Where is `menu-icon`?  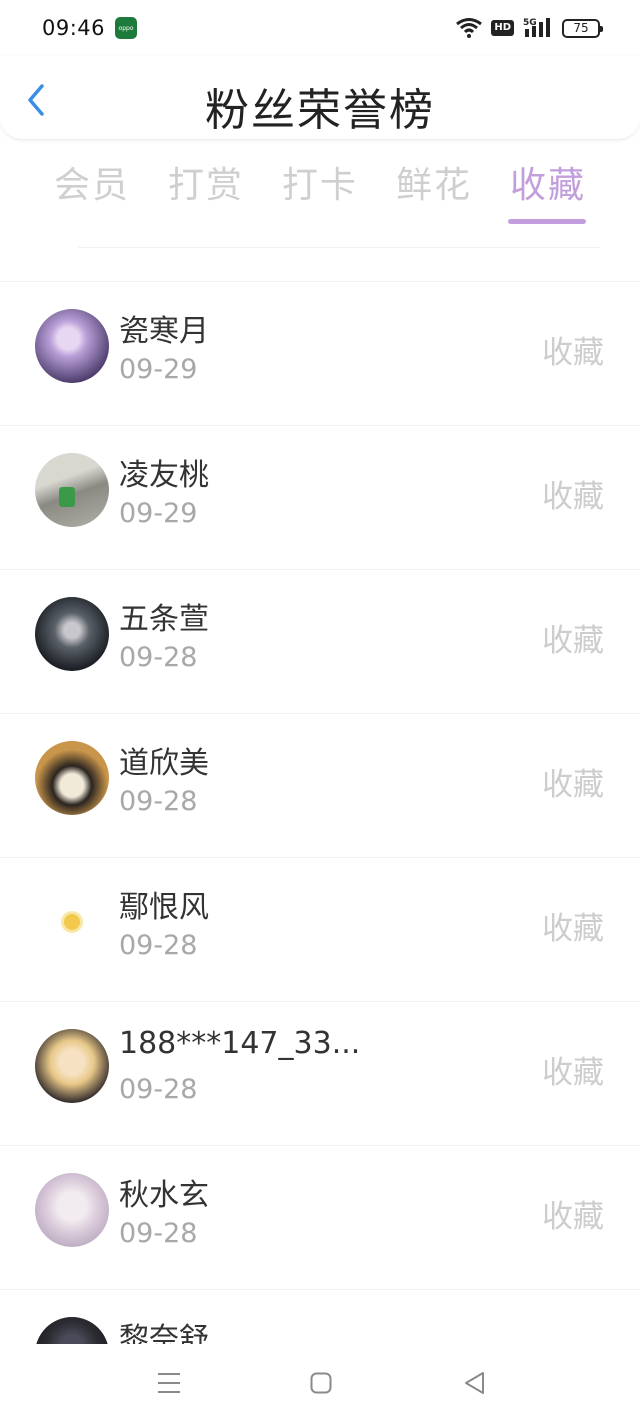 menu-icon is located at coordinates (169, 1383).